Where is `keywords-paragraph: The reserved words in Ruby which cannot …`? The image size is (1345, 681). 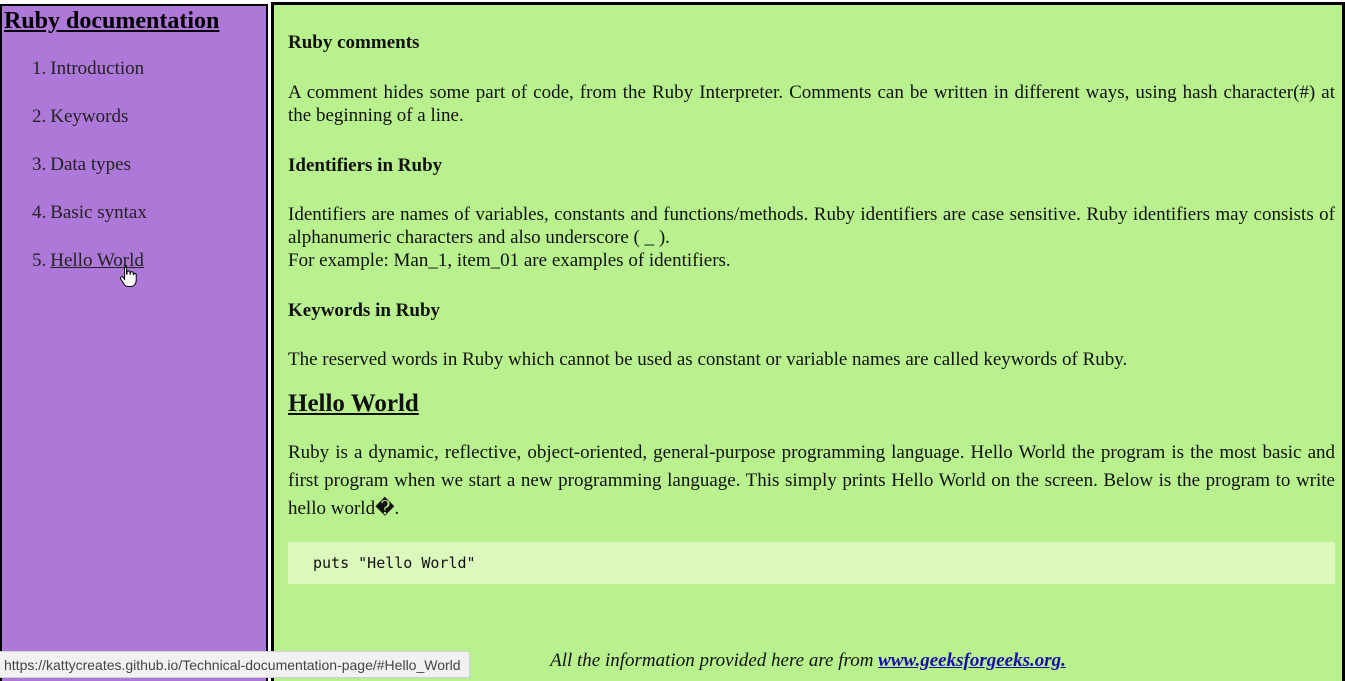 keywords-paragraph: The reserved words in Ruby which cannot … is located at coordinates (708, 359).